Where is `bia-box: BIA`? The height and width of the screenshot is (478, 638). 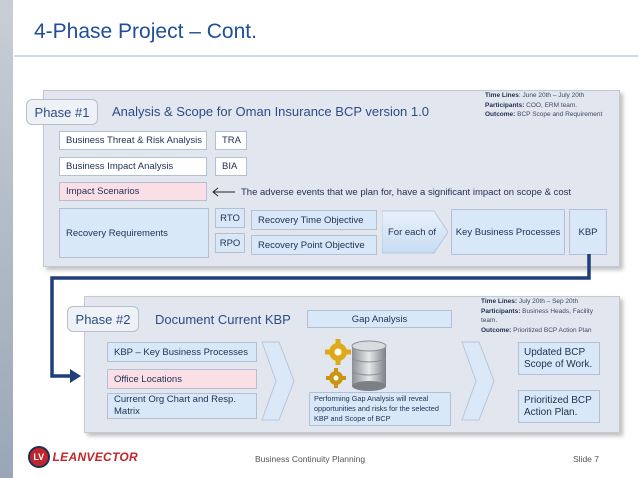 bia-box: BIA is located at coordinates (231, 166).